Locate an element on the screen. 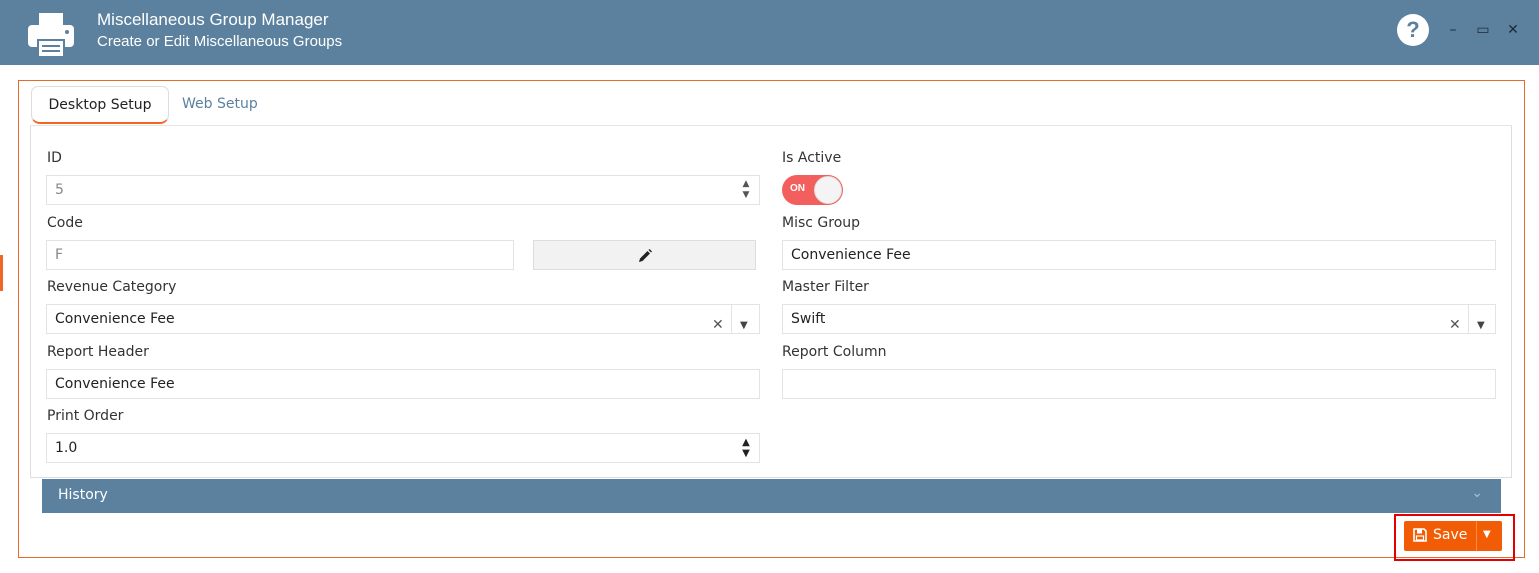 This screenshot has width=1539, height=573. edit-code-button is located at coordinates (644, 255).